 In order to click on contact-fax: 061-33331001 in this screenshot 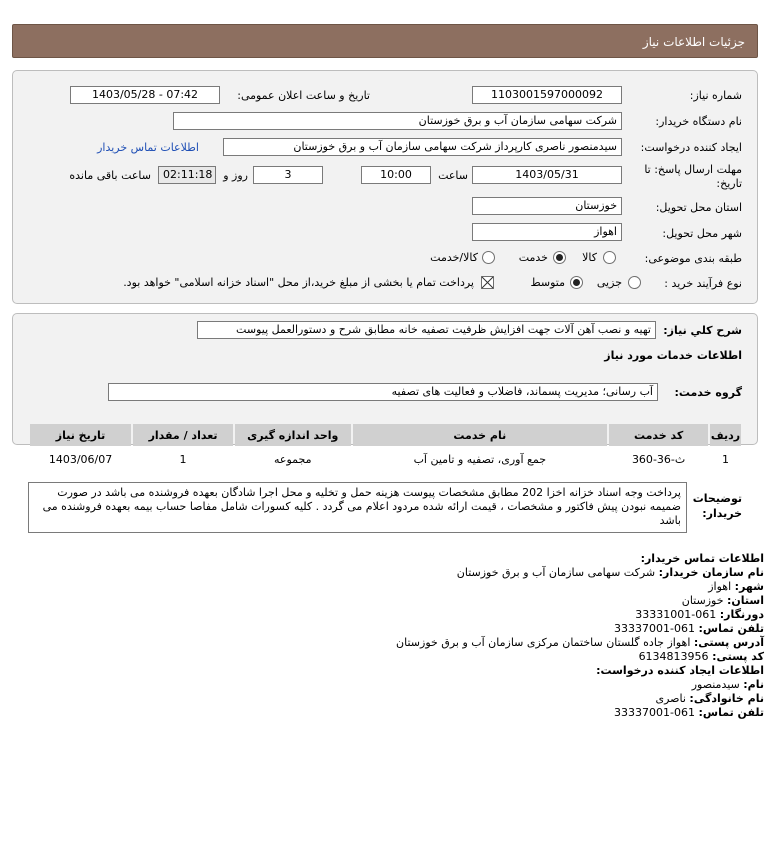, I will do `click(676, 614)`.